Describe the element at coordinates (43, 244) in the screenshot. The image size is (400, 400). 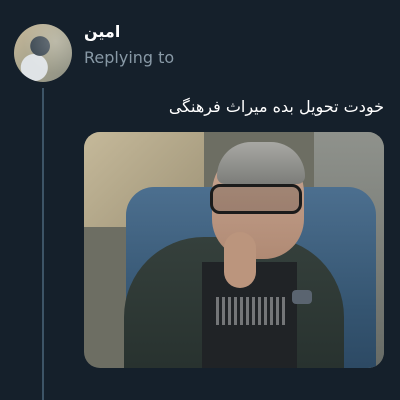
I see `thread-connector-line` at that location.